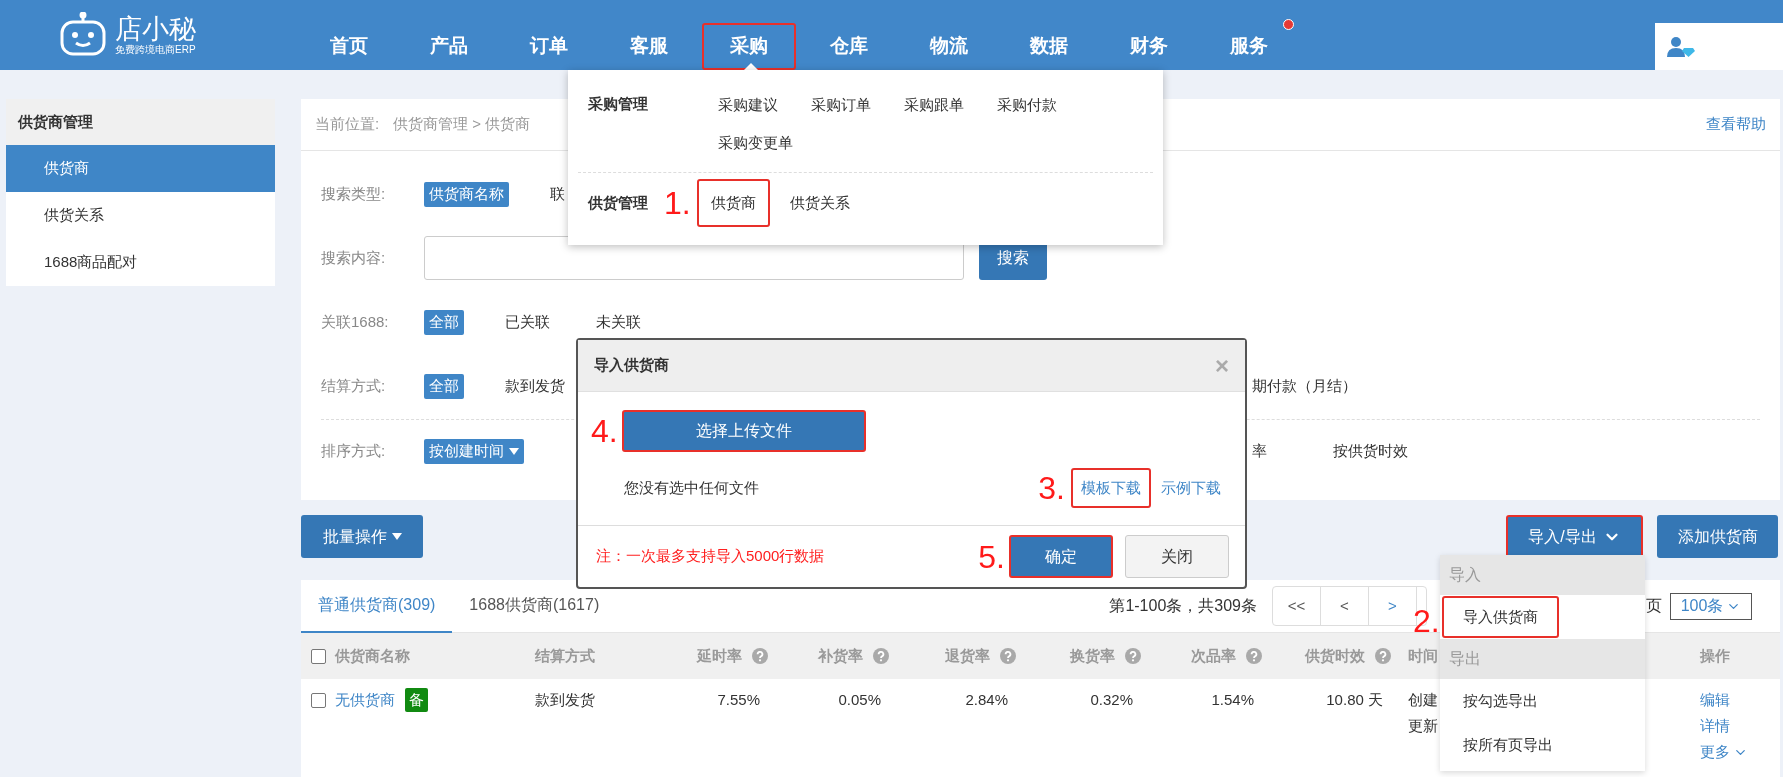 The height and width of the screenshot is (777, 1783). What do you see at coordinates (1542, 659) in the screenshot?
I see `menu-section-header: 导出` at bounding box center [1542, 659].